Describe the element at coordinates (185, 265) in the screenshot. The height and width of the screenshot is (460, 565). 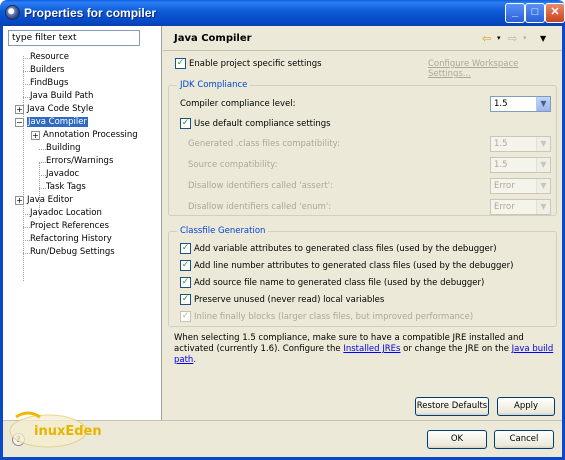
I see `line-number-checkbox: ✓` at that location.